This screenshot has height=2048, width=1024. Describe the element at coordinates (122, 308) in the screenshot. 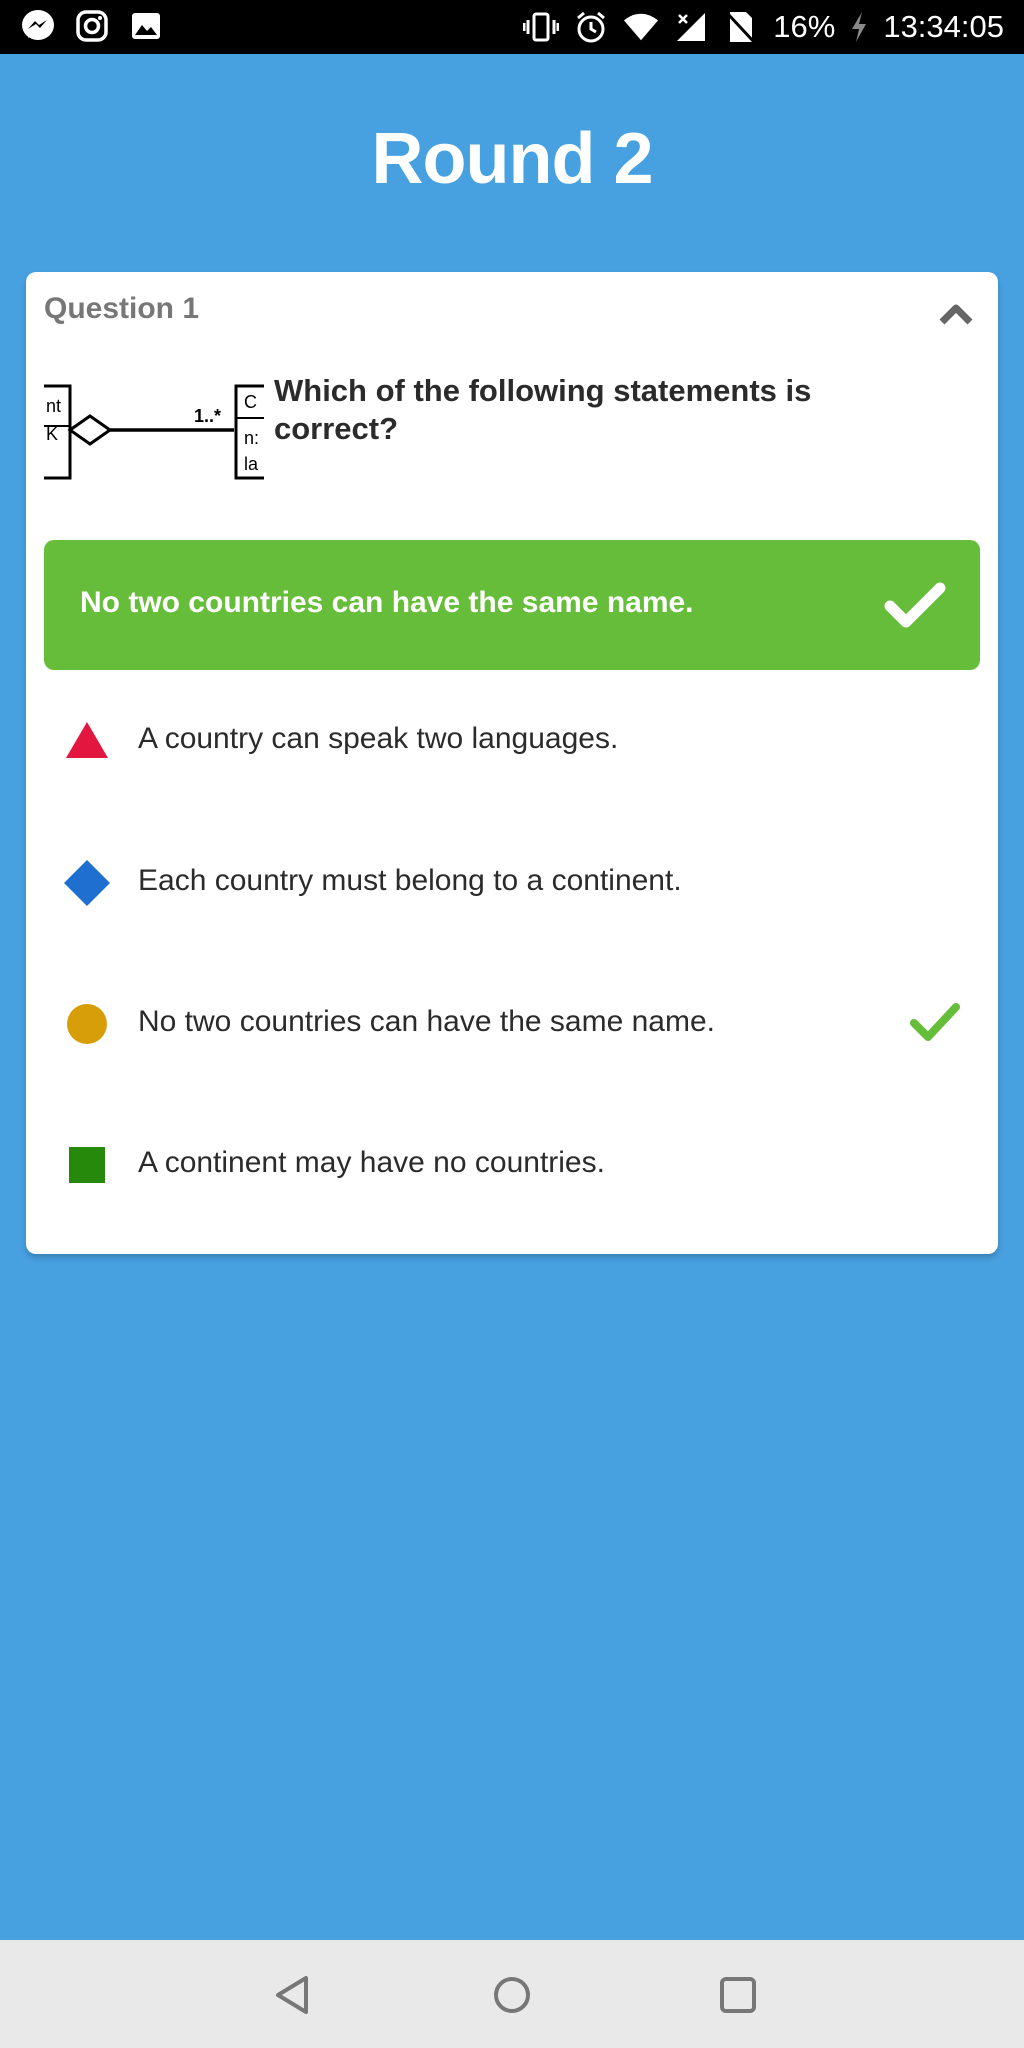

I see `question-label: Question 1` at that location.